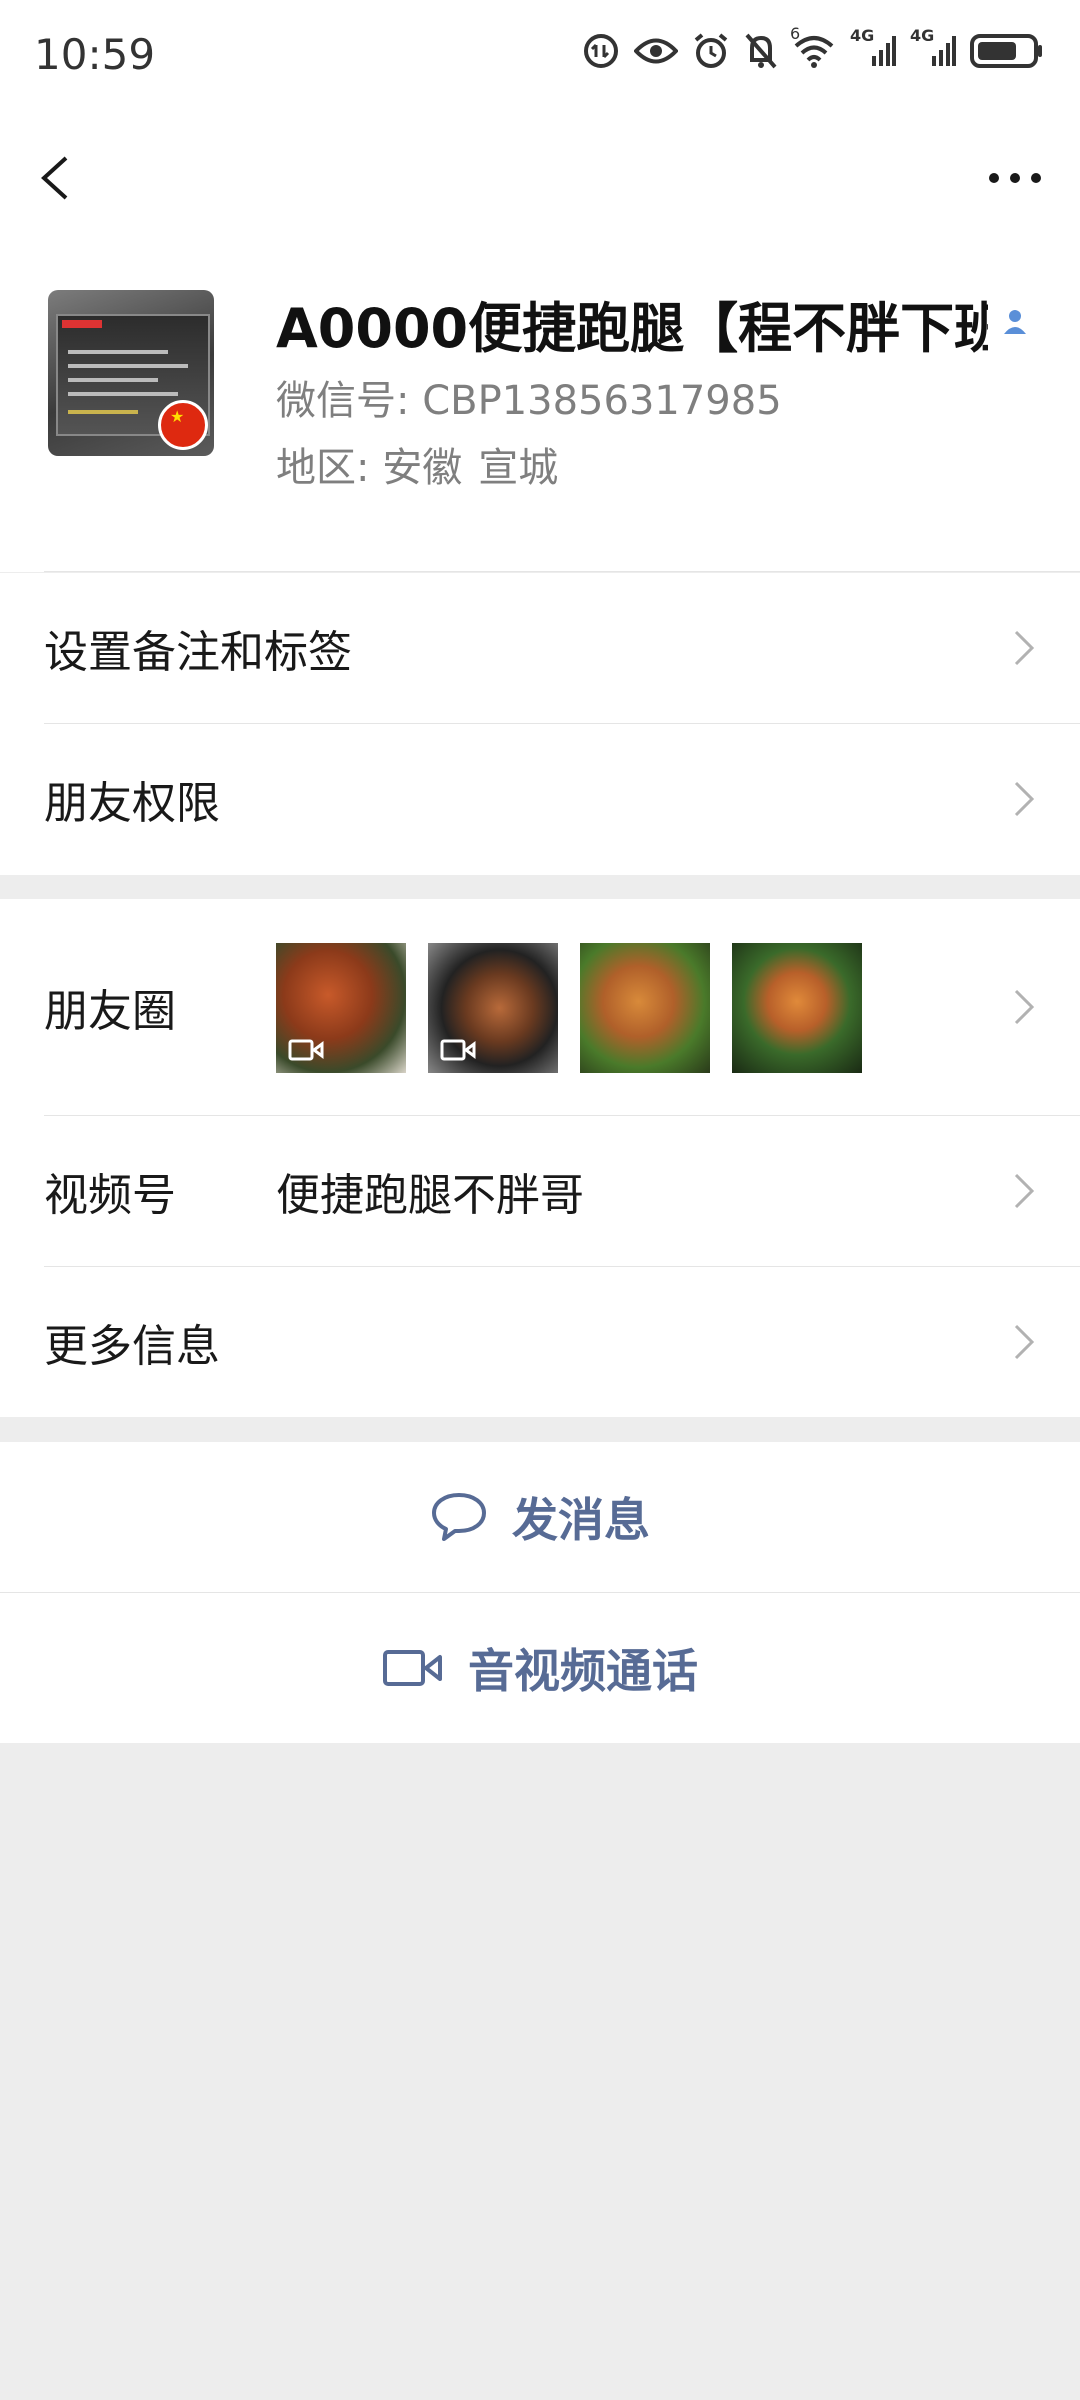 This screenshot has width=1080, height=2400. What do you see at coordinates (110, 1011) in the screenshot?
I see `moments-label: 朋友圈` at bounding box center [110, 1011].